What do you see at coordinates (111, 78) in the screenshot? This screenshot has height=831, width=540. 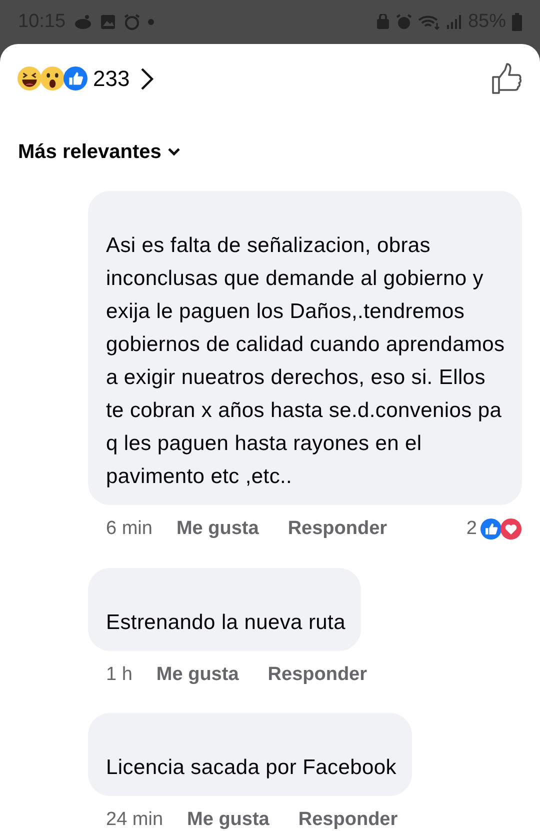 I see `reaction-count: 233` at bounding box center [111, 78].